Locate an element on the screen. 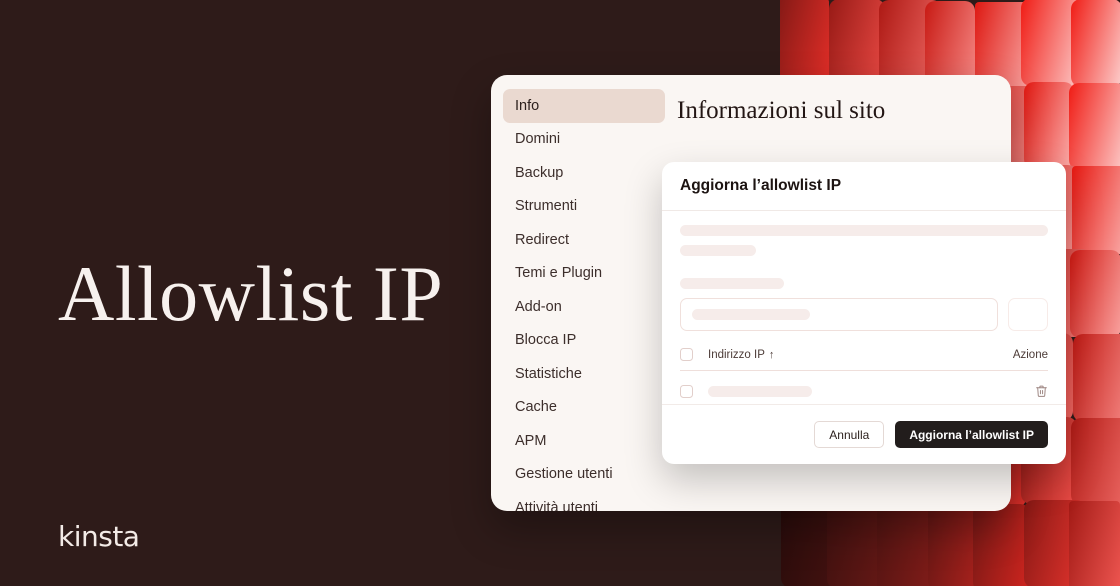 Image resolution: width=1120 pixels, height=586 pixels. cancel-button: Annulla is located at coordinates (849, 434).